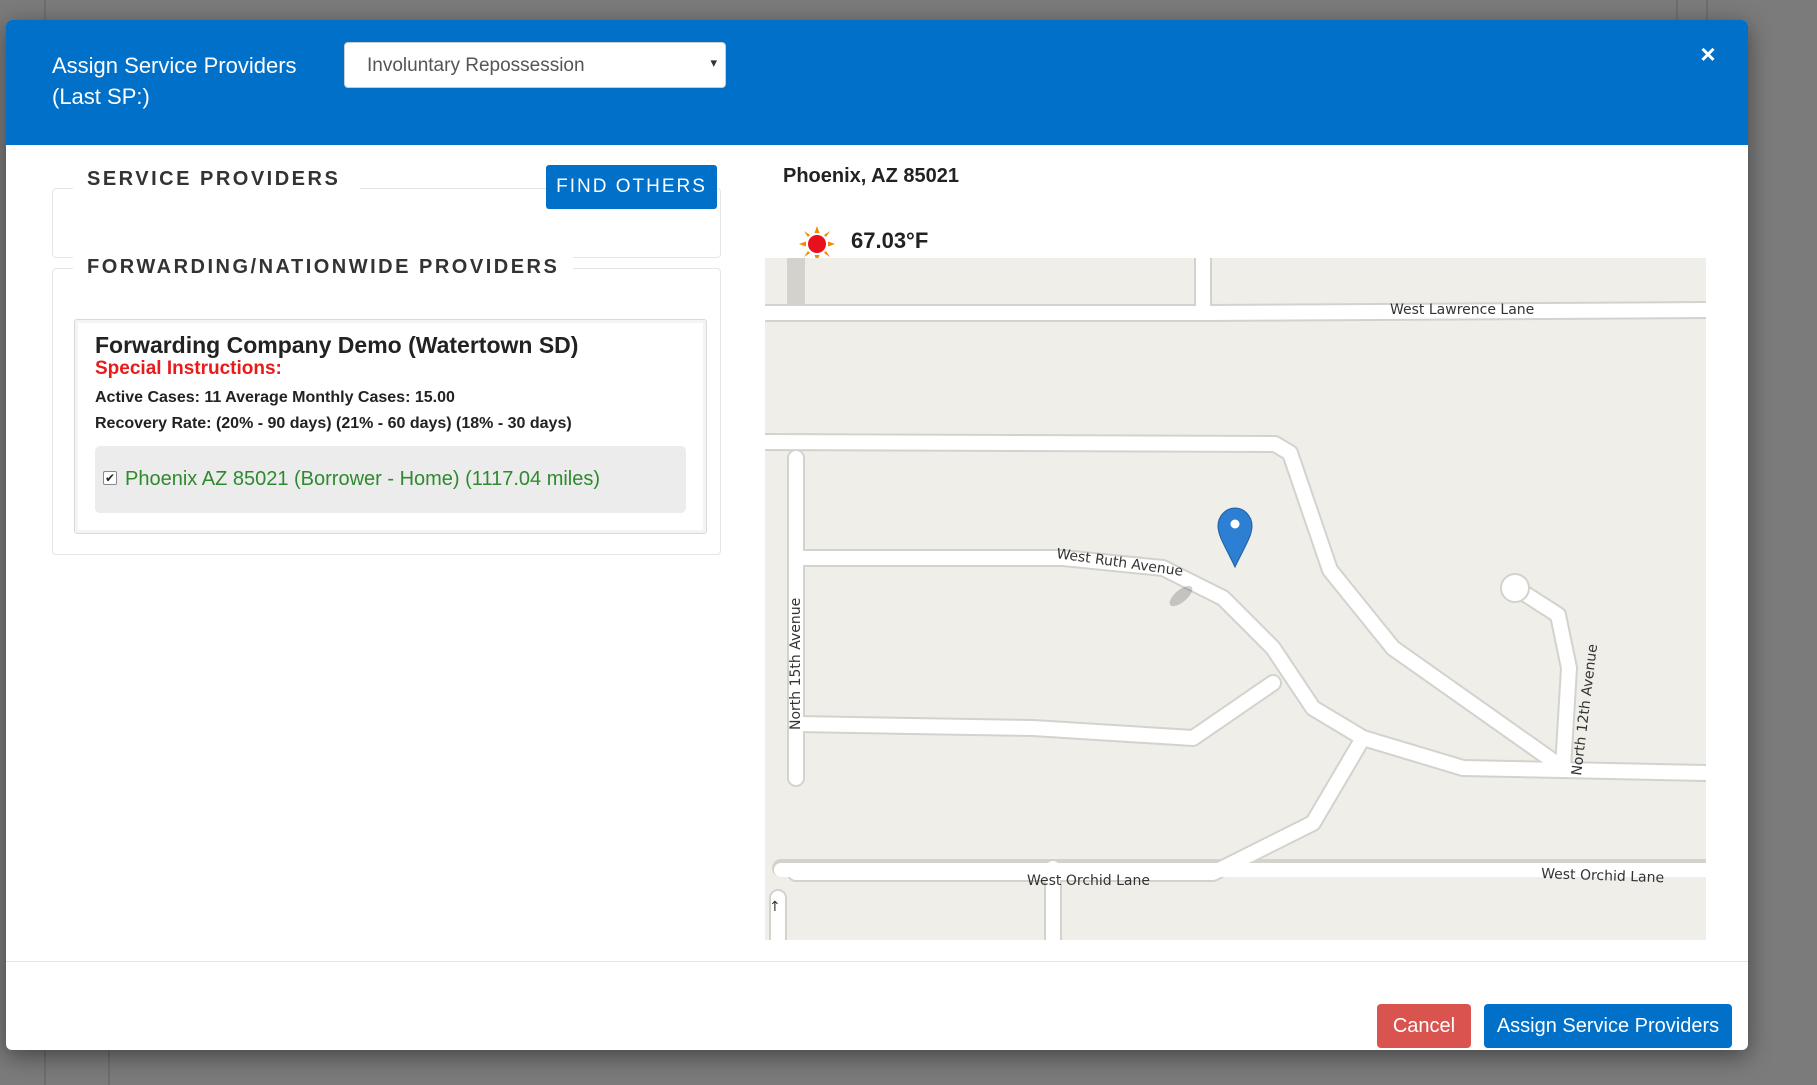  I want to click on north-15th-avenue-label: North 15th Avenue, so click(796, 664).